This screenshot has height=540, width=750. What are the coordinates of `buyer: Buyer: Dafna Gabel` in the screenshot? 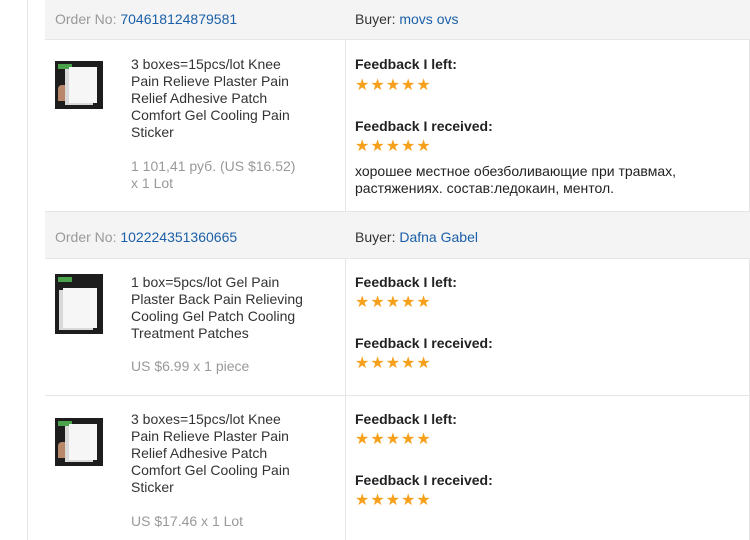 It's located at (416, 237).